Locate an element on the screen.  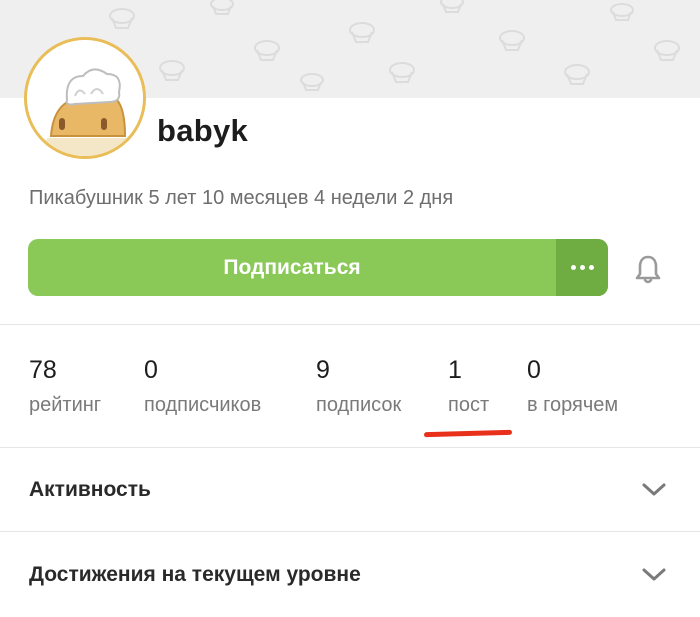
stat-value: 1 is located at coordinates (455, 370).